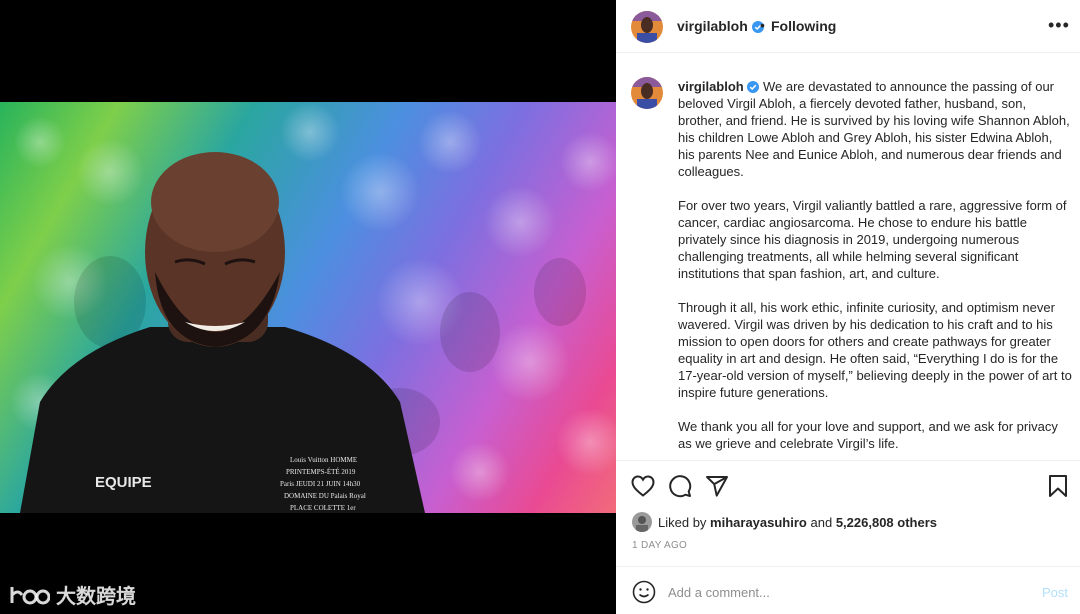 Image resolution: width=1080 pixels, height=614 pixels. What do you see at coordinates (647, 27) in the screenshot?
I see `avatar` at bounding box center [647, 27].